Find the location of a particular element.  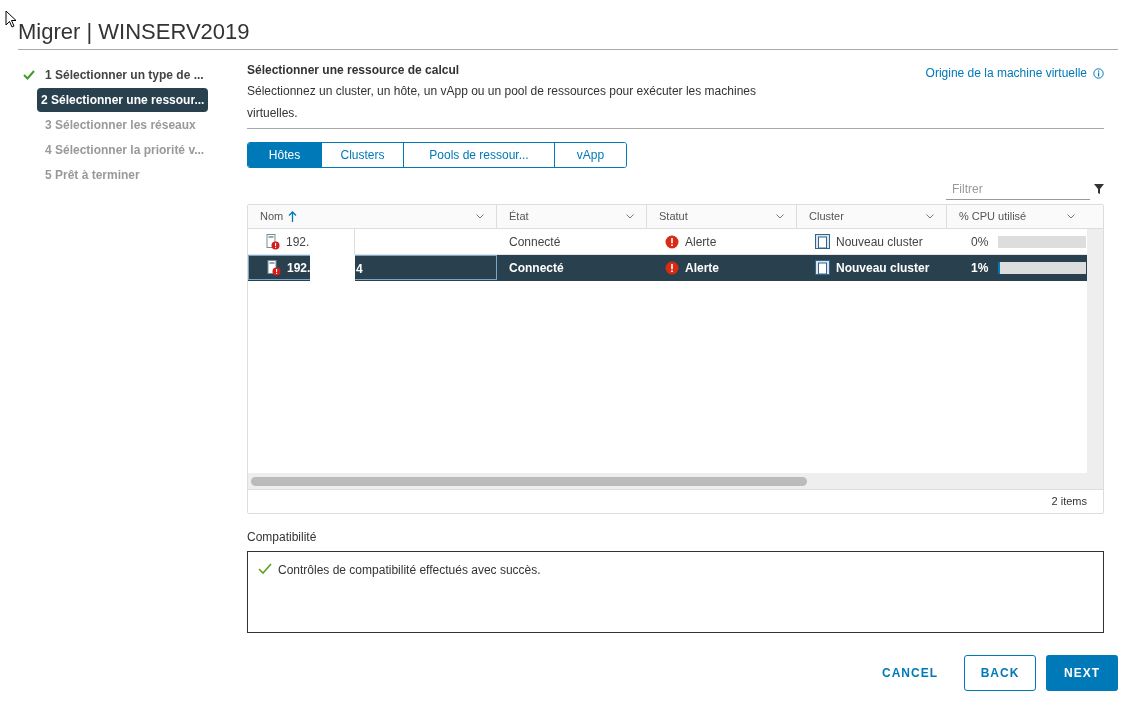

section-description: Sélectionnez un cluster, un hôte, un vApp ou un pool de ressources pour exécuter les machines virtuelles. is located at coordinates (502, 102).